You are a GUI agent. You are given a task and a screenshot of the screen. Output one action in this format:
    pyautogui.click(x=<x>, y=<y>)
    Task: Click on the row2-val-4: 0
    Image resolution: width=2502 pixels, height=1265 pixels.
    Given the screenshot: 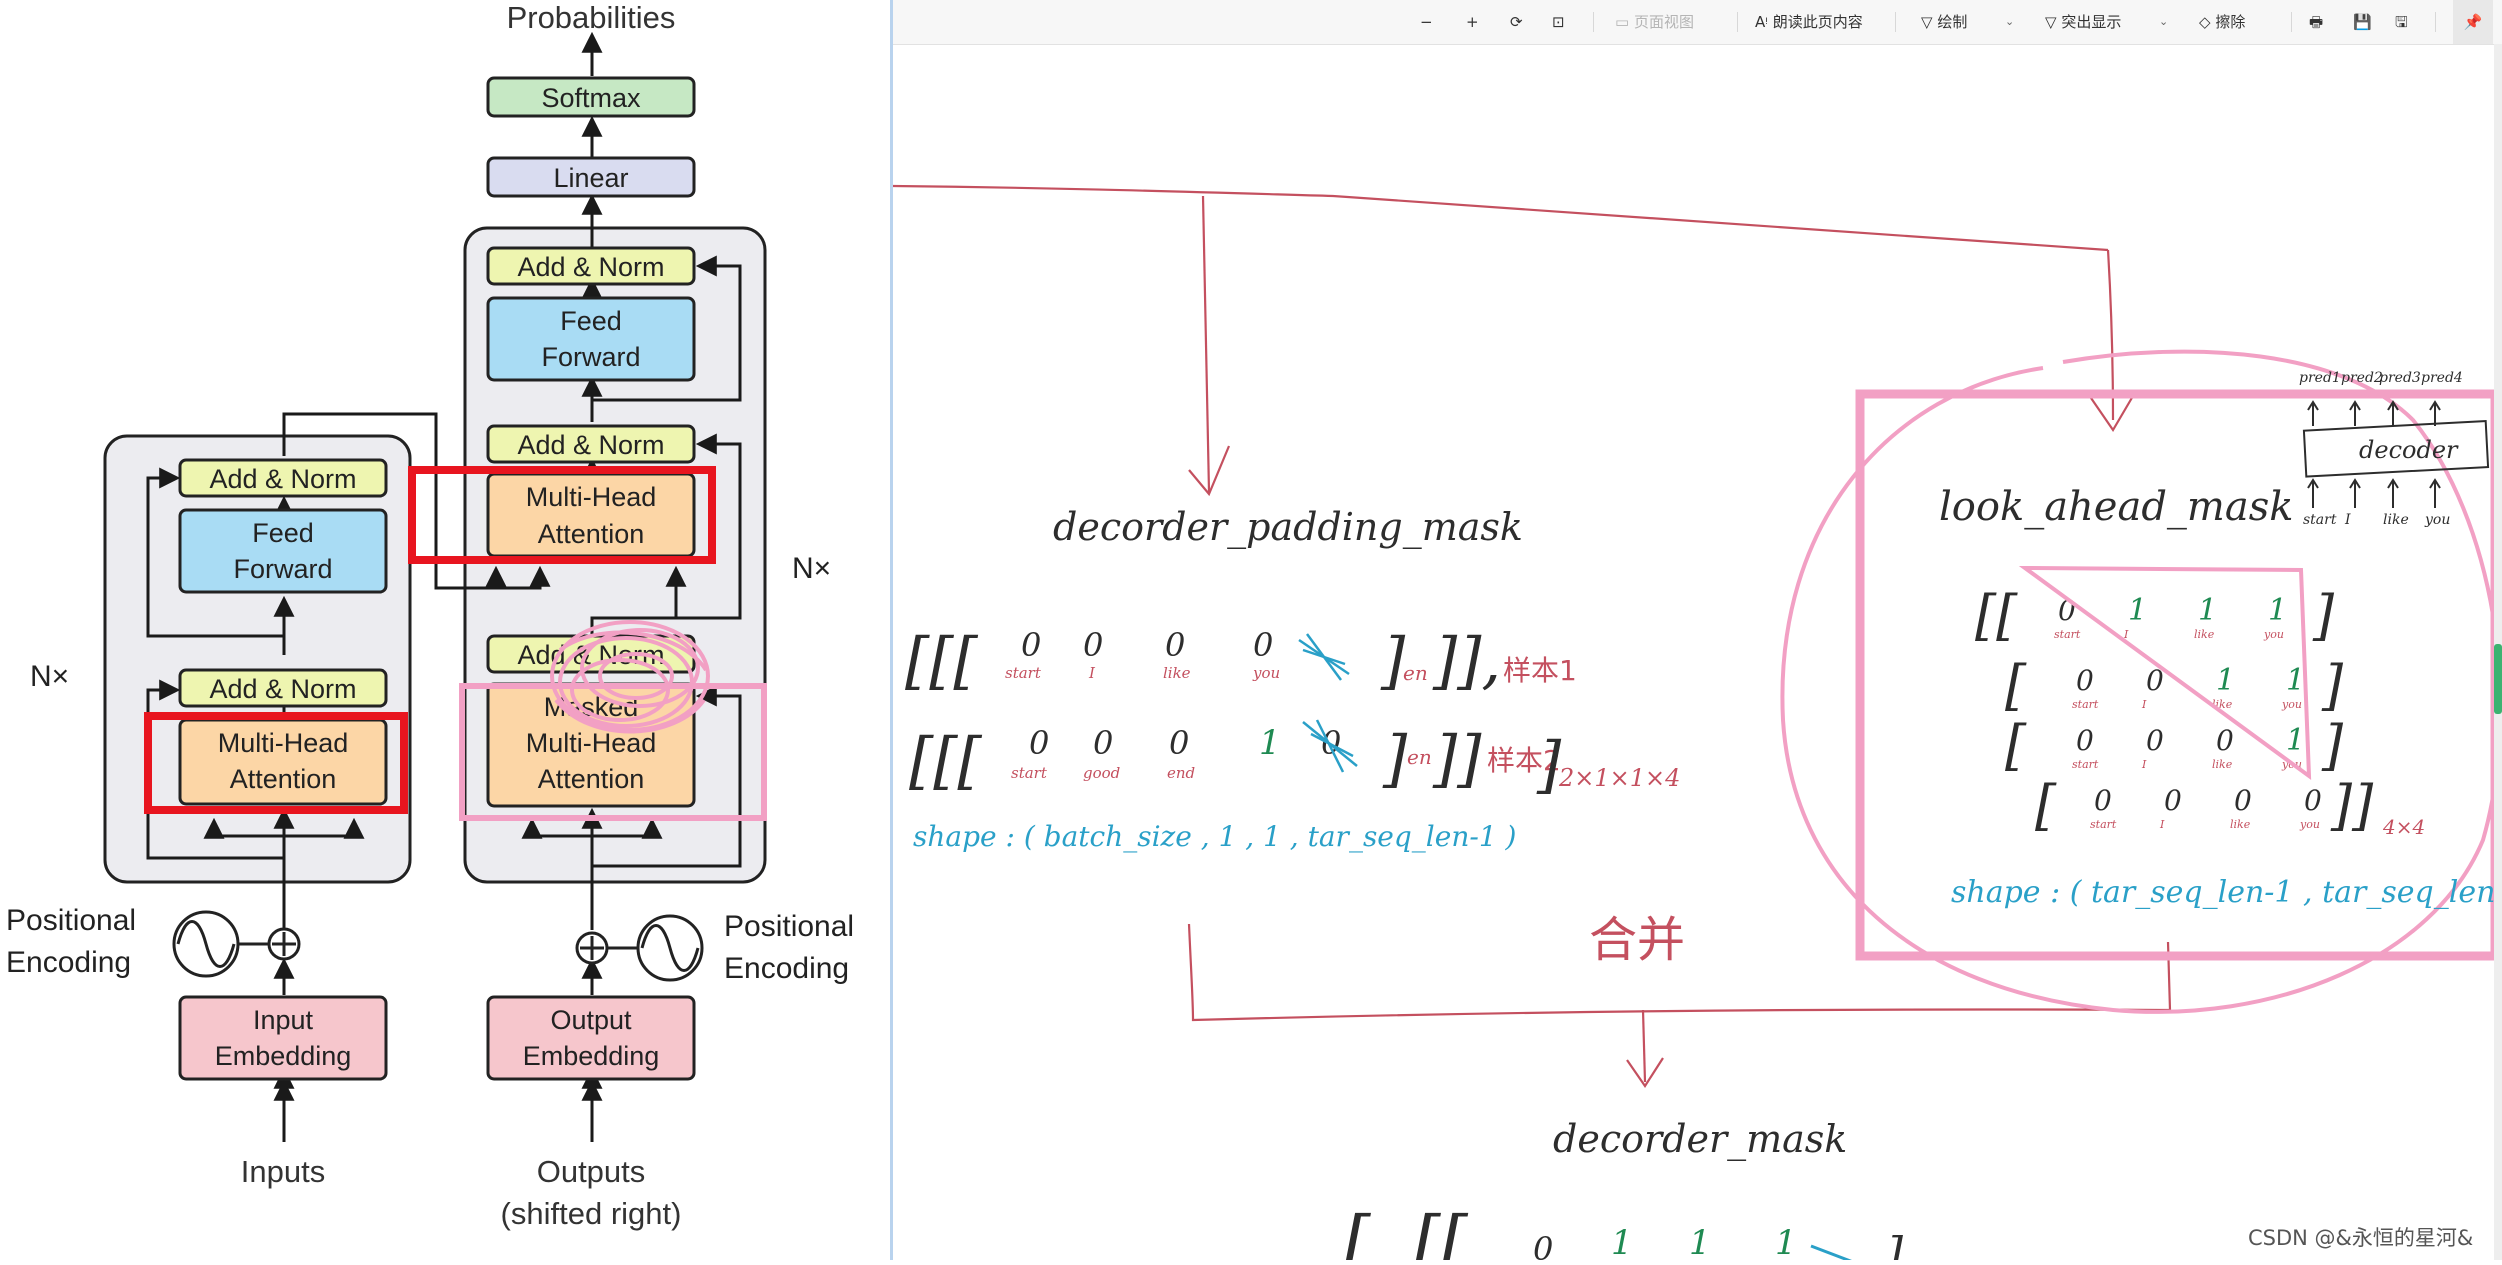 What is the action you would take?
    pyautogui.click(x=1331, y=743)
    